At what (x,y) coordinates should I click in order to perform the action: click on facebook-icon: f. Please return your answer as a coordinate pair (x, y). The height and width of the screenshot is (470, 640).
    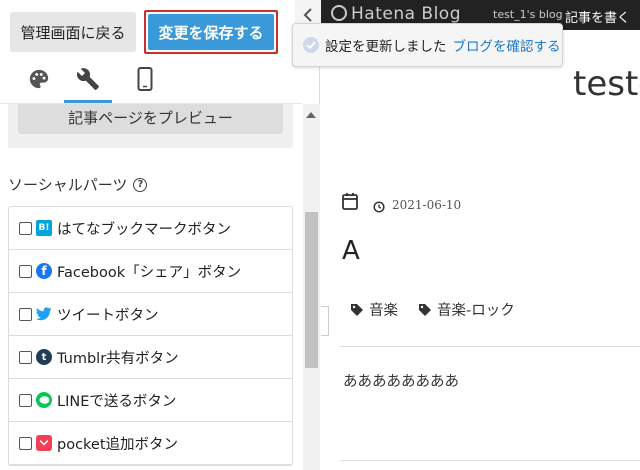
    Looking at the image, I should click on (44, 271).